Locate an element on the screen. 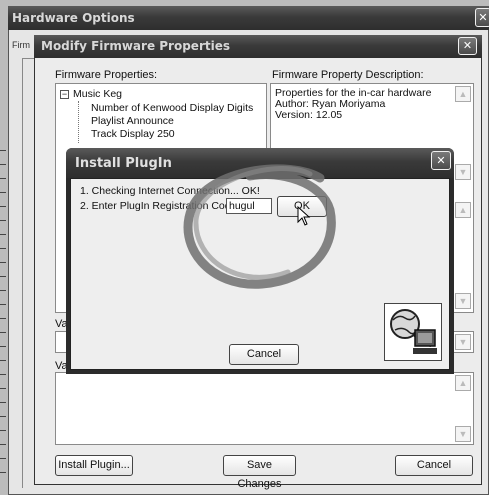 This screenshot has width=489, height=495. mouse-pointer-icon is located at coordinates (304, 216).